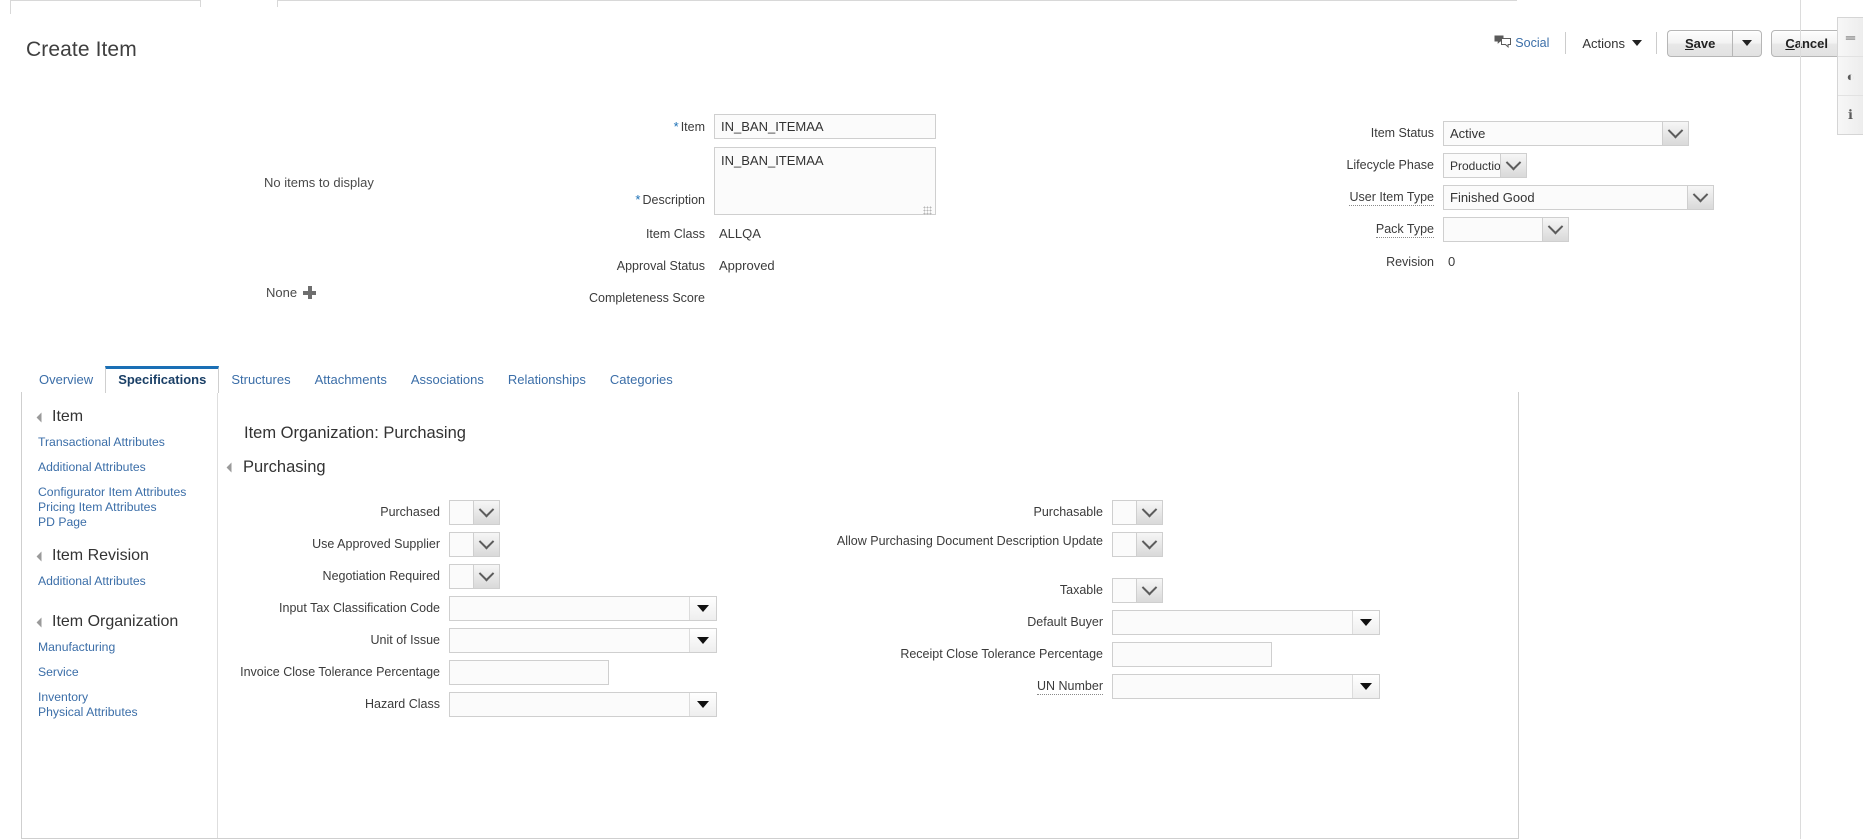 The image size is (1863, 839). What do you see at coordinates (66, 380) in the screenshot?
I see `tab-overview: Overview` at bounding box center [66, 380].